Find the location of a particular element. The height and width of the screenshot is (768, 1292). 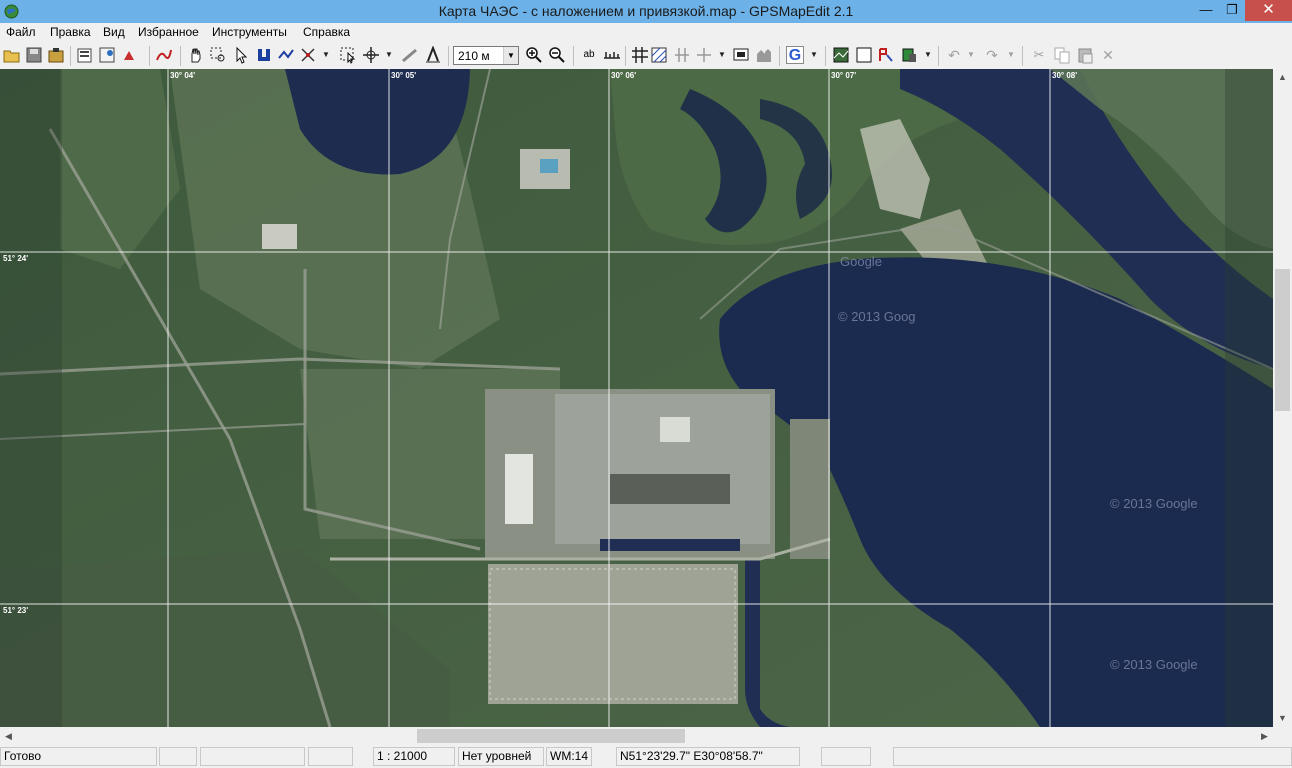

gps-track-icon is located at coordinates (886, 55).